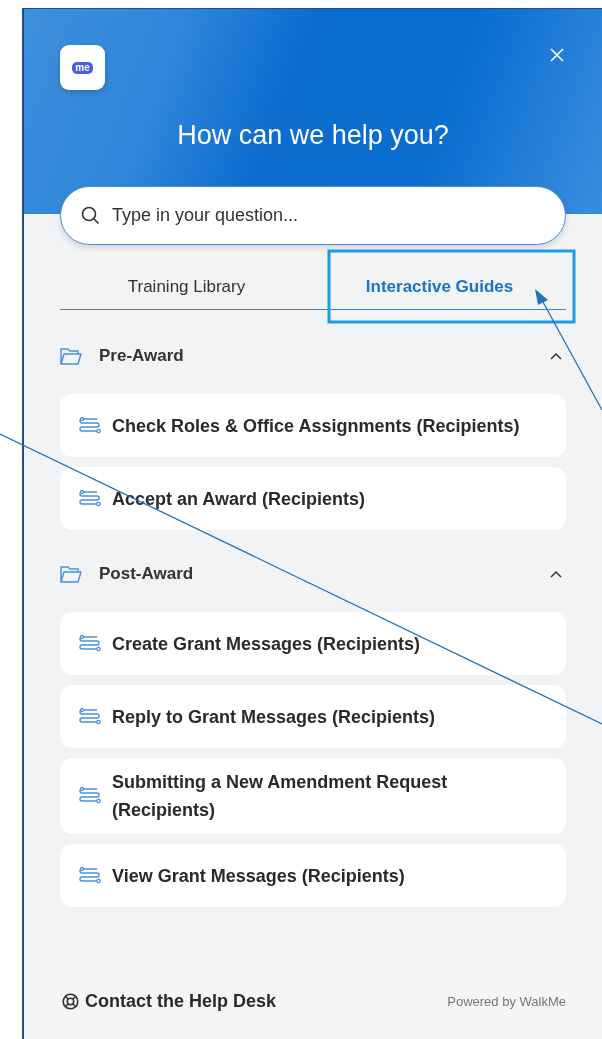 This screenshot has height=1039, width=602. What do you see at coordinates (169, 1001) in the screenshot?
I see `help-desk-link: Contact the Help Desk` at bounding box center [169, 1001].